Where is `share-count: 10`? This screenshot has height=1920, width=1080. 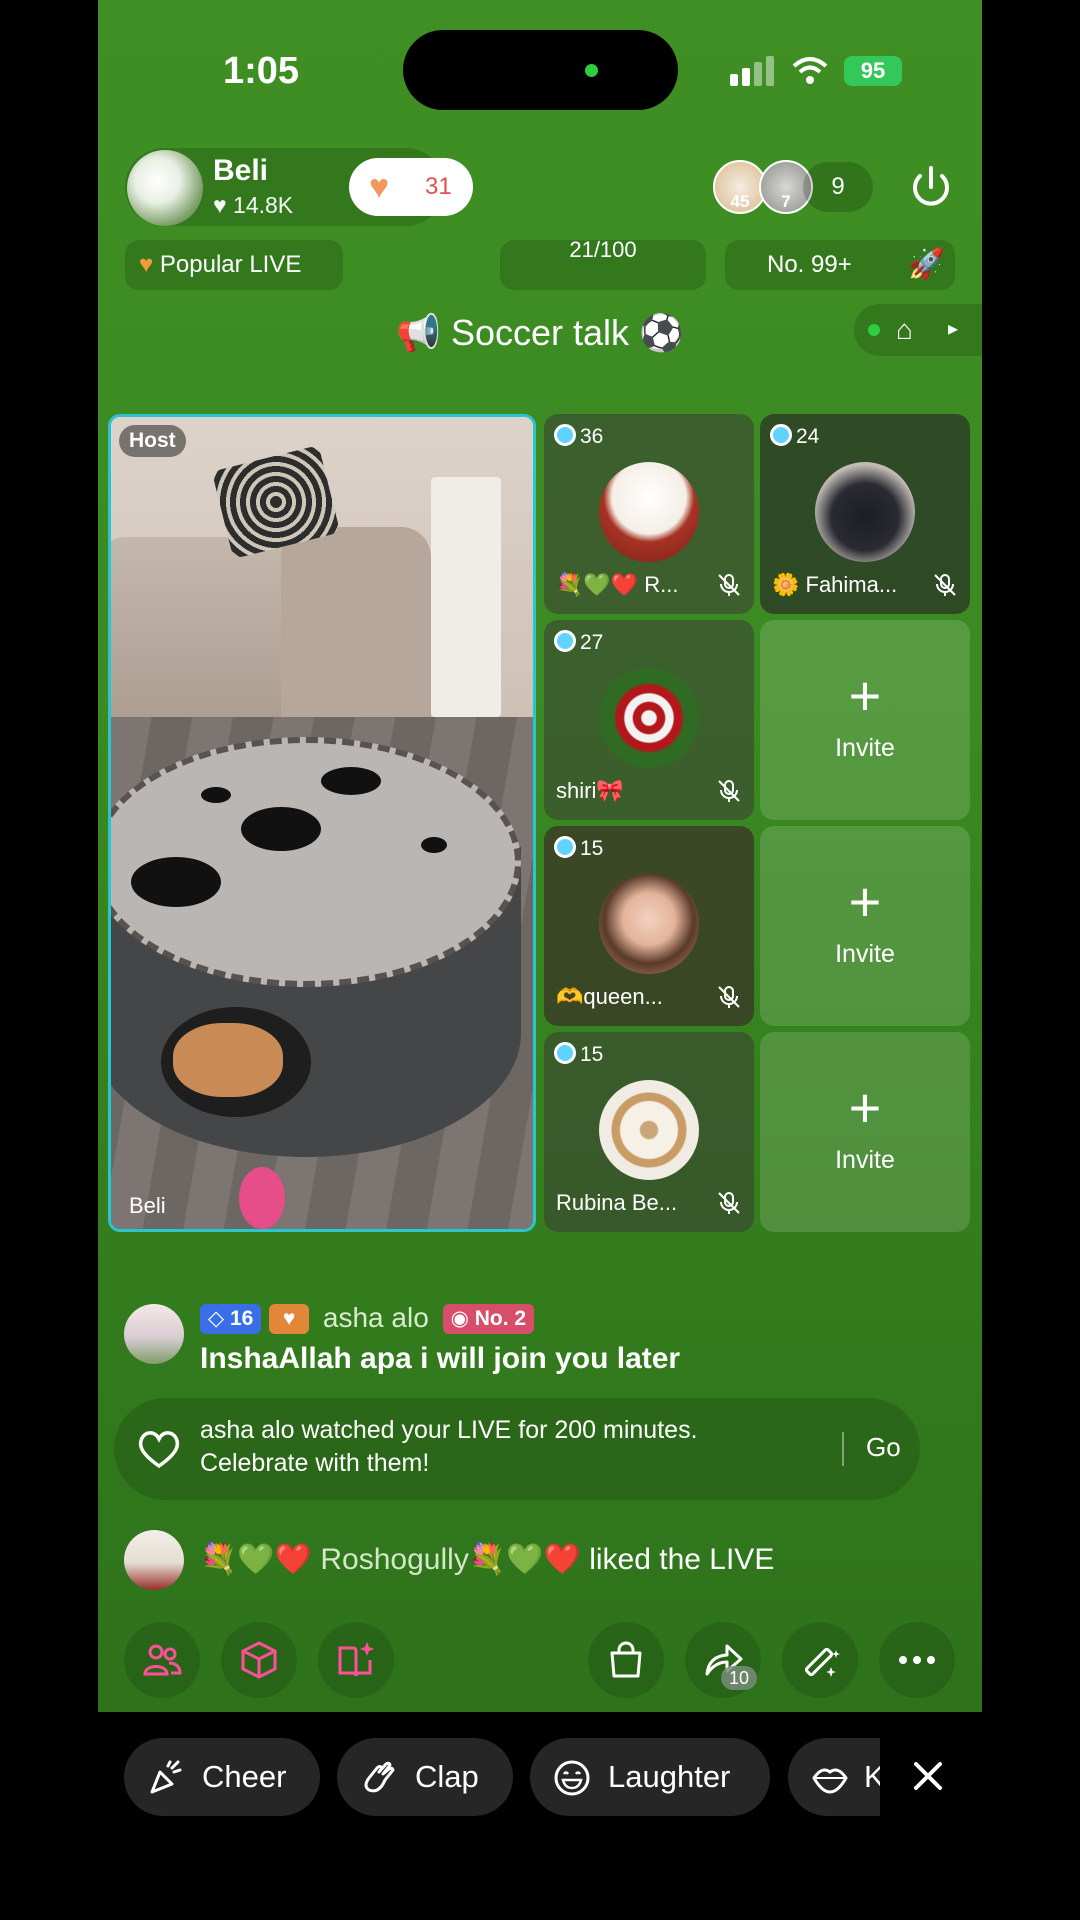
share-count: 10 is located at coordinates (739, 1678).